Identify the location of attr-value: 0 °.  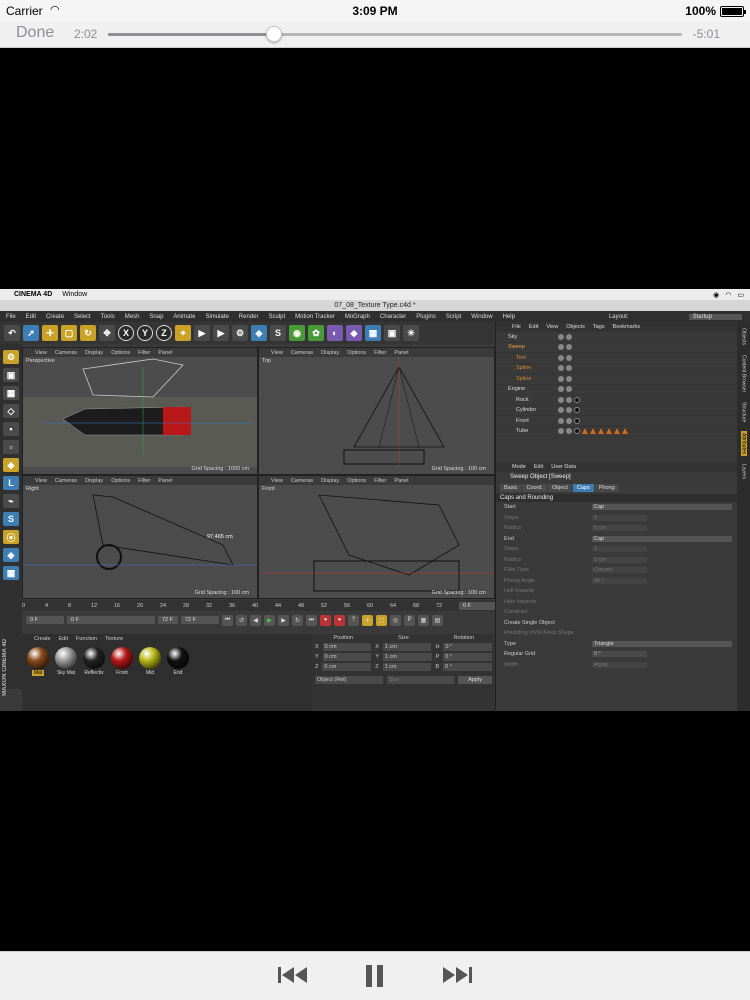
(619, 654).